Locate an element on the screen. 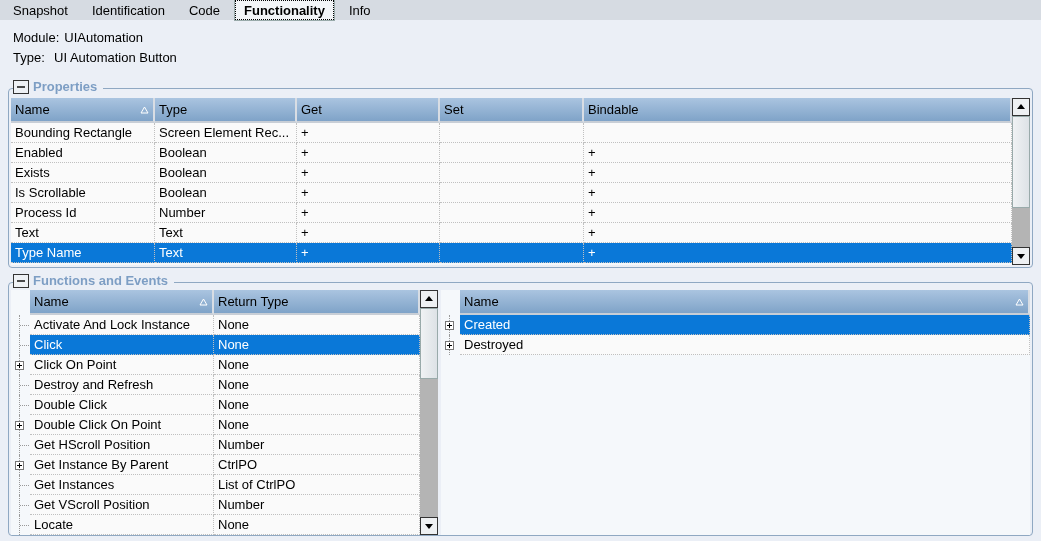 The height and width of the screenshot is (541, 1041). module-label: Module: is located at coordinates (36, 37).